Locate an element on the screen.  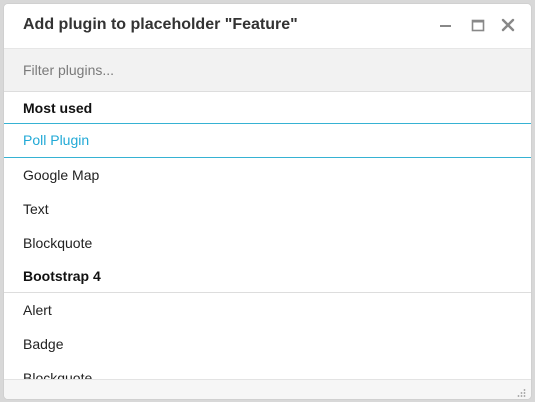
resize-grip-icon is located at coordinates (521, 393).